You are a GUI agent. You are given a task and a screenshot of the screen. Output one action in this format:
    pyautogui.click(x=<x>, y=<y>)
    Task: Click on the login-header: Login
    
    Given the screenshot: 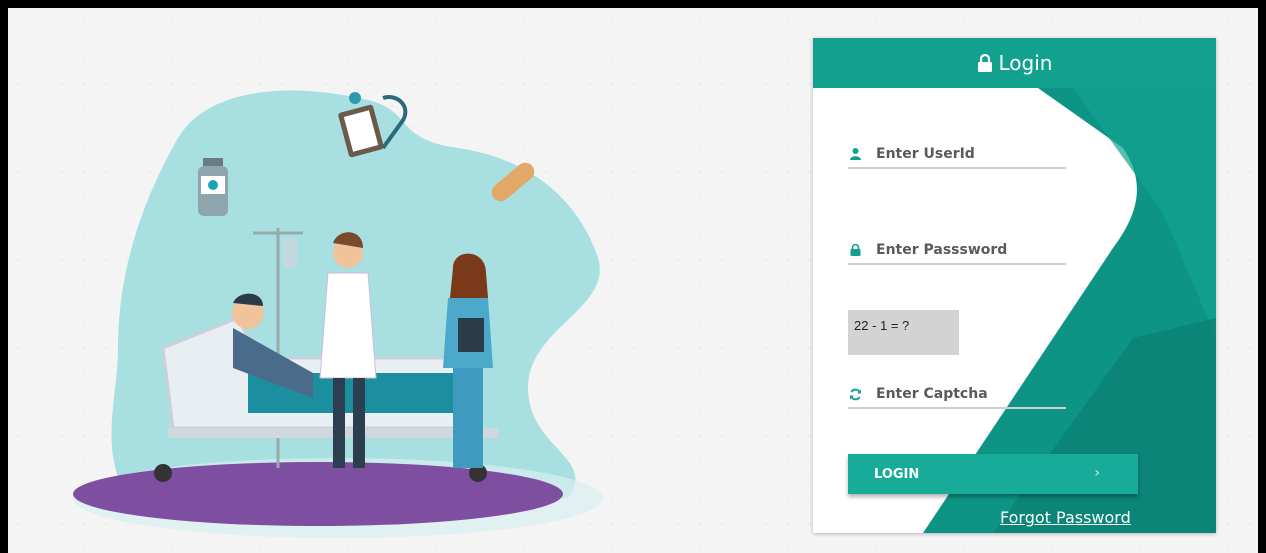 What is the action you would take?
    pyautogui.click(x=1014, y=63)
    